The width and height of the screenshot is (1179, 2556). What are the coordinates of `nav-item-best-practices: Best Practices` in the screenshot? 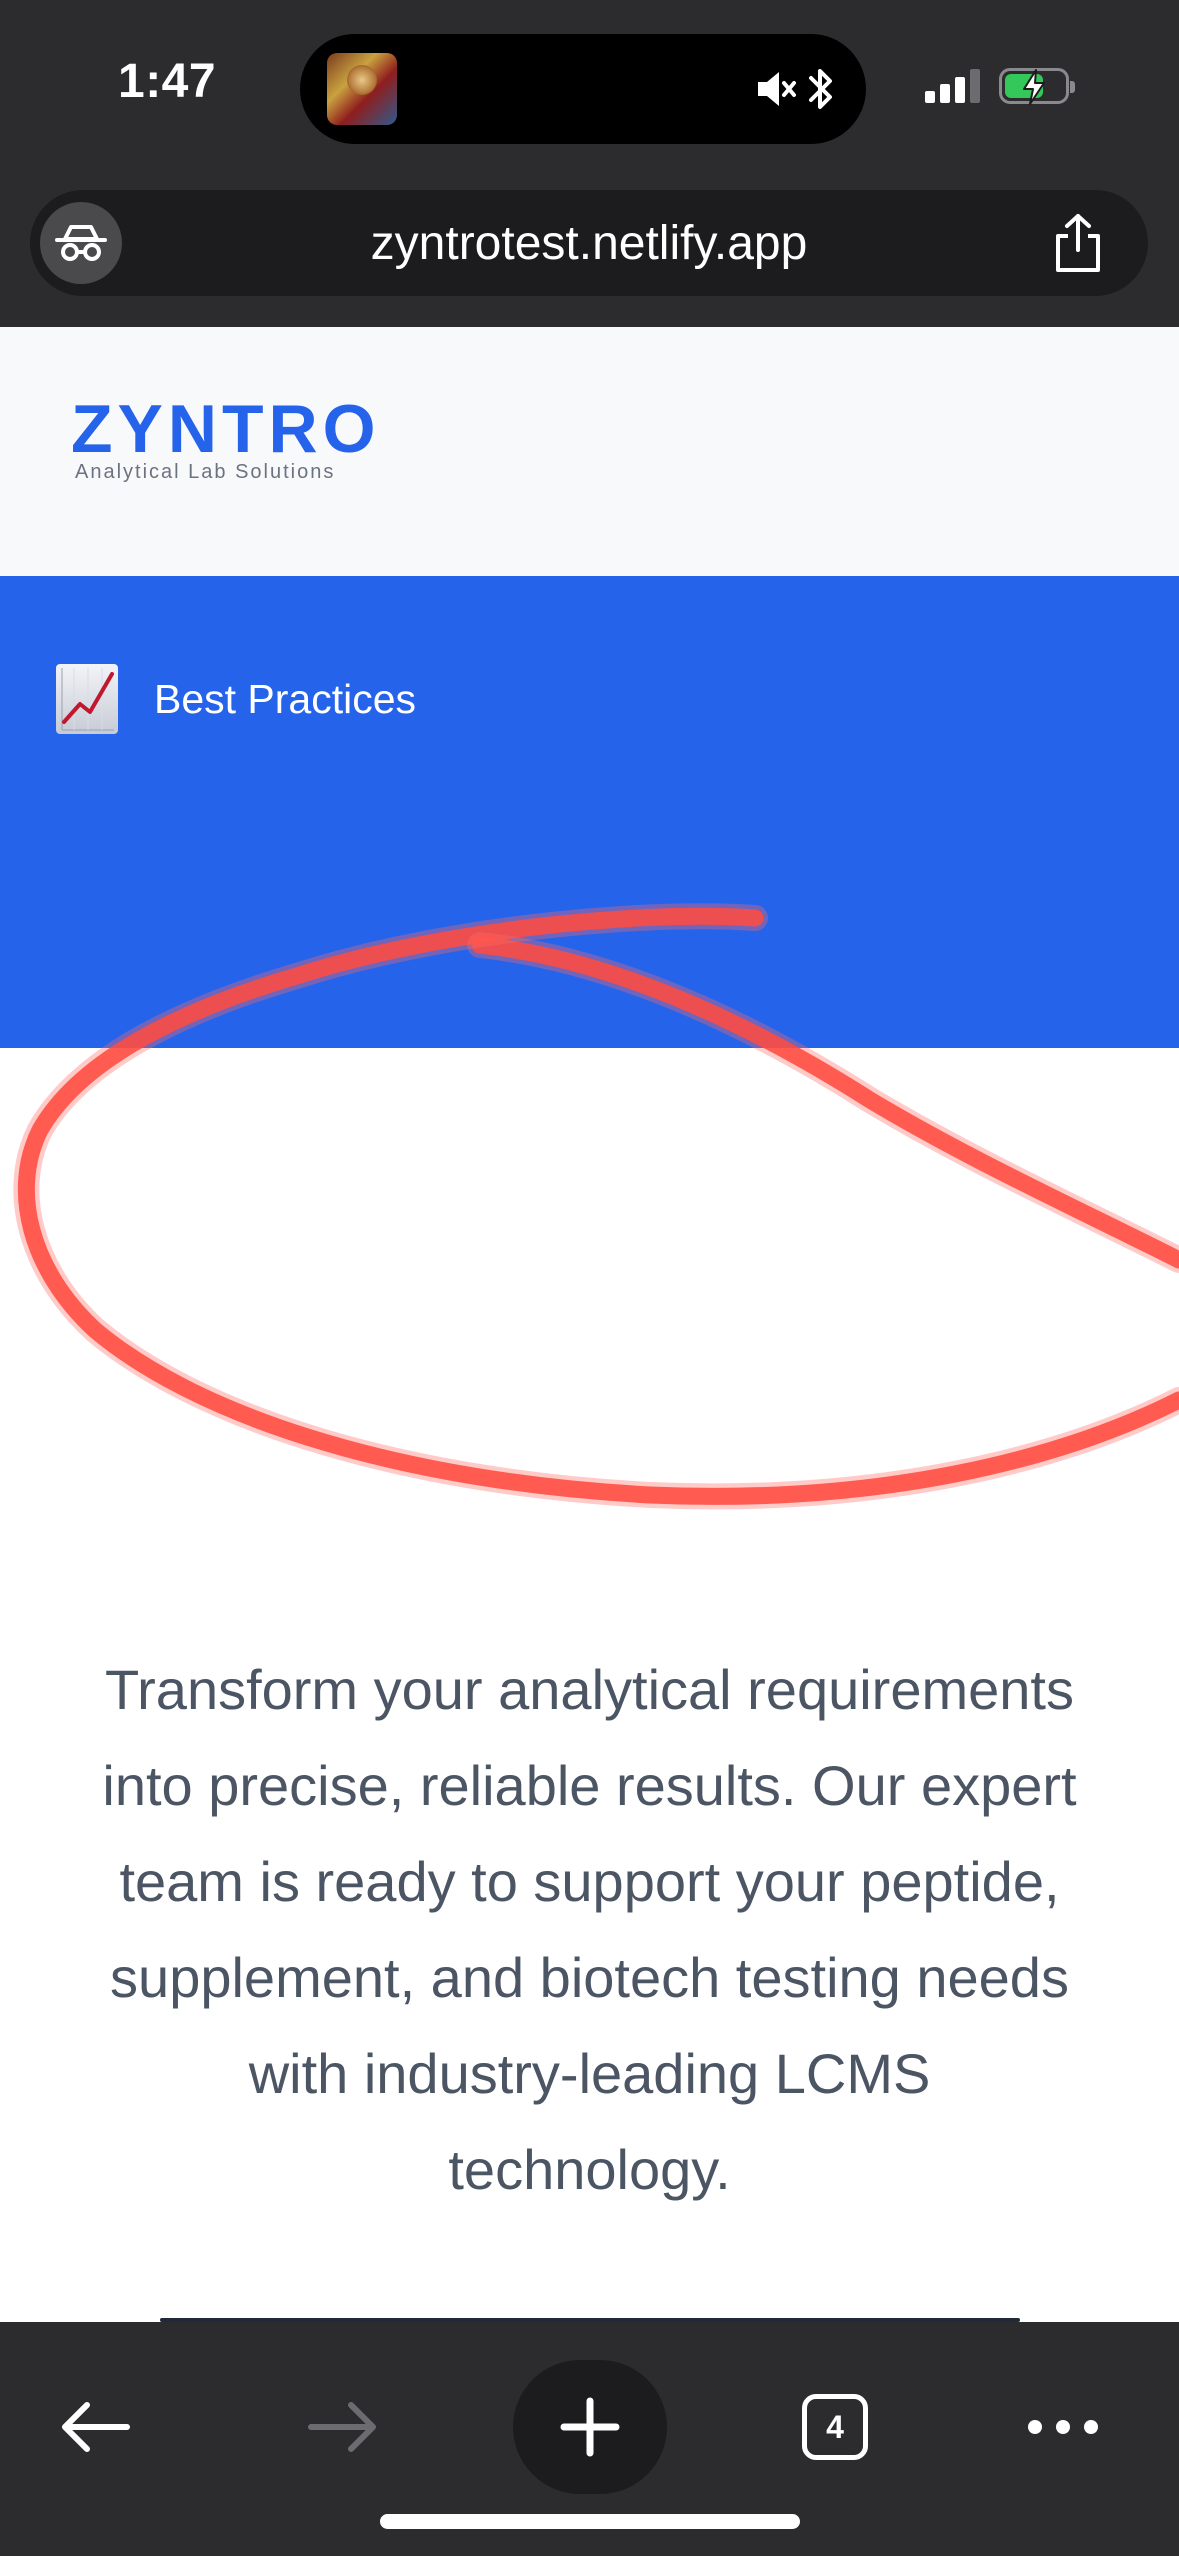 It's located at (236, 699).